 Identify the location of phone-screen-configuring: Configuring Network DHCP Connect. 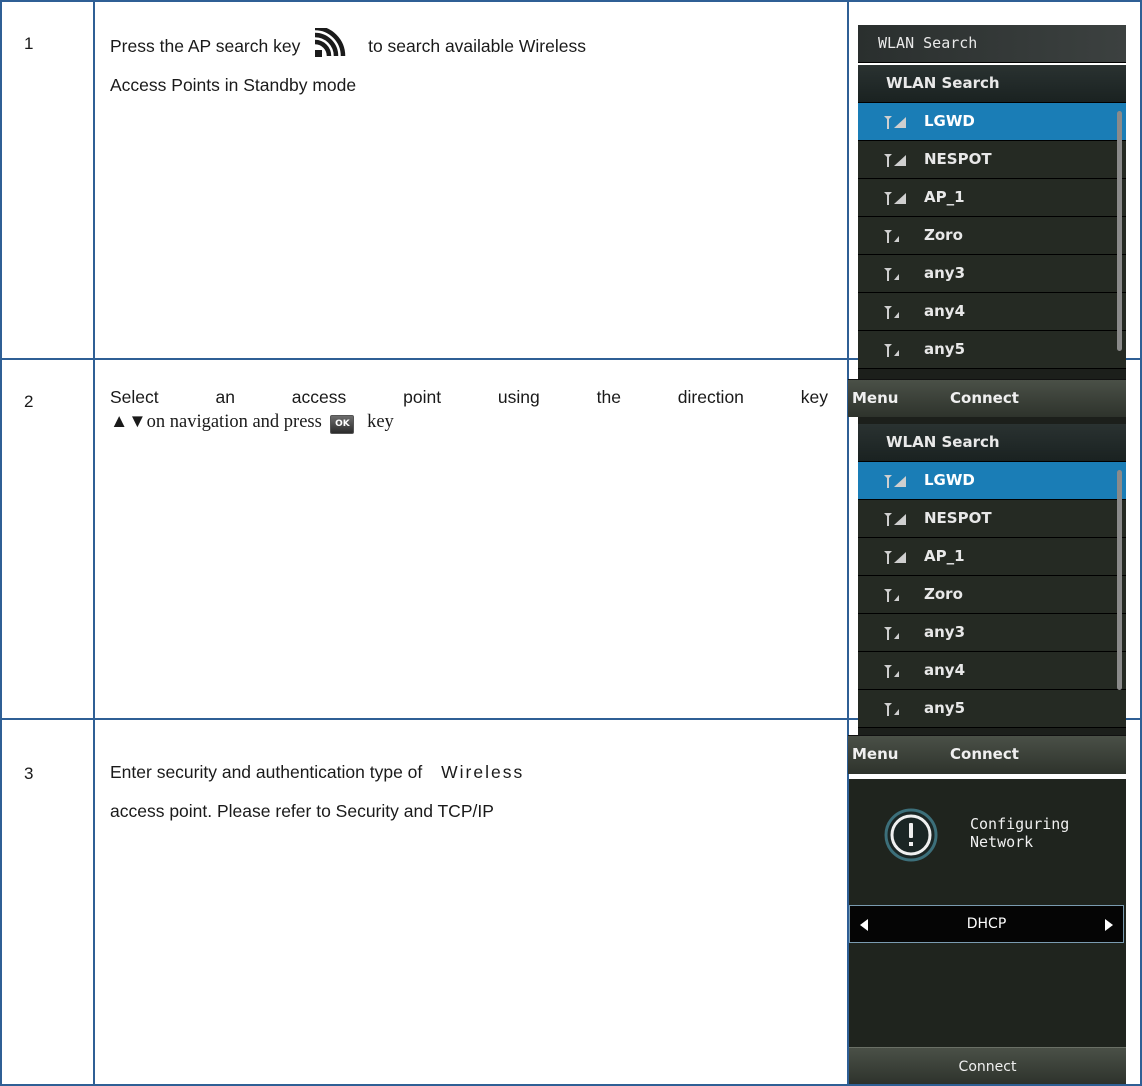
(987, 931).